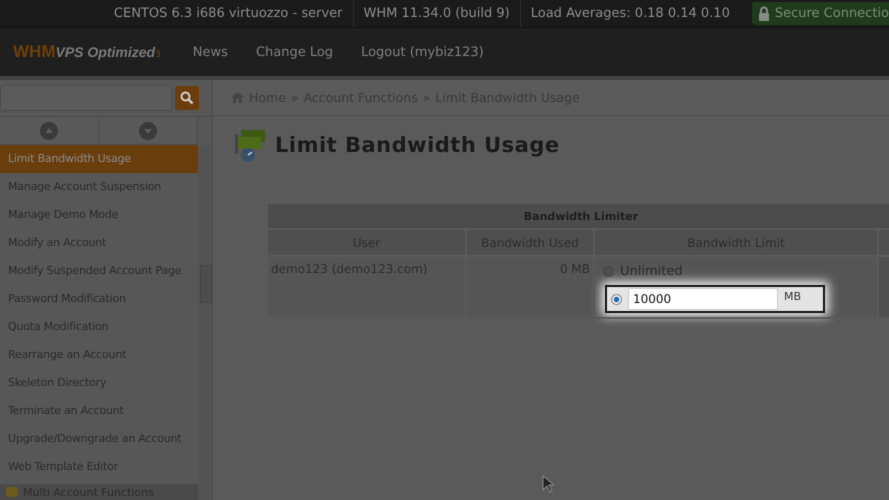 This screenshot has height=500, width=889. Describe the element at coordinates (87, 52) in the screenshot. I see `logo: WHMVPS Optimized$_{3}$` at that location.